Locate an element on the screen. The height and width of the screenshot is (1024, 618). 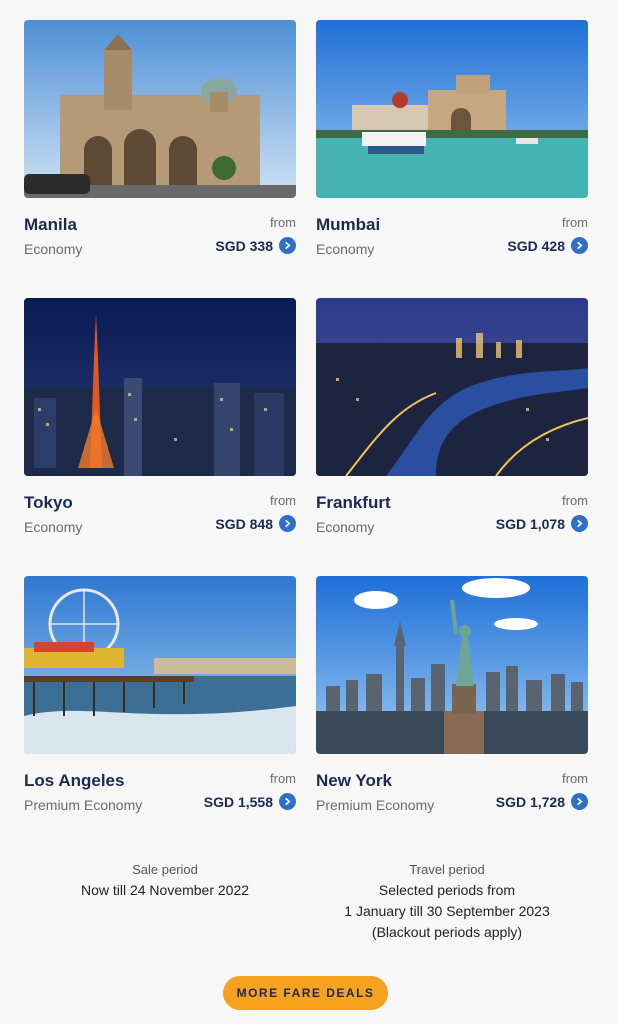
destination-card-manila: Manila Economy from SGD 338 is located at coordinates (160, 138).